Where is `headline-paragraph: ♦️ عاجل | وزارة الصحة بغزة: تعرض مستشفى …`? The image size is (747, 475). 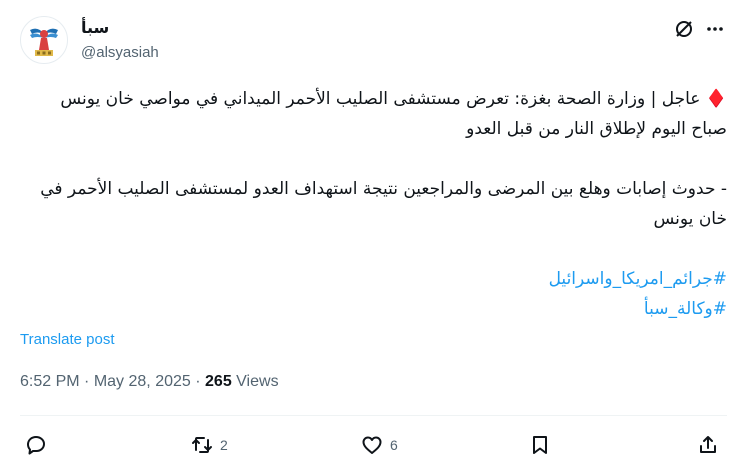 headline-paragraph: ♦️ عاجل | وزارة الصحة بغزة: تعرض مستشفى … is located at coordinates (373, 114).